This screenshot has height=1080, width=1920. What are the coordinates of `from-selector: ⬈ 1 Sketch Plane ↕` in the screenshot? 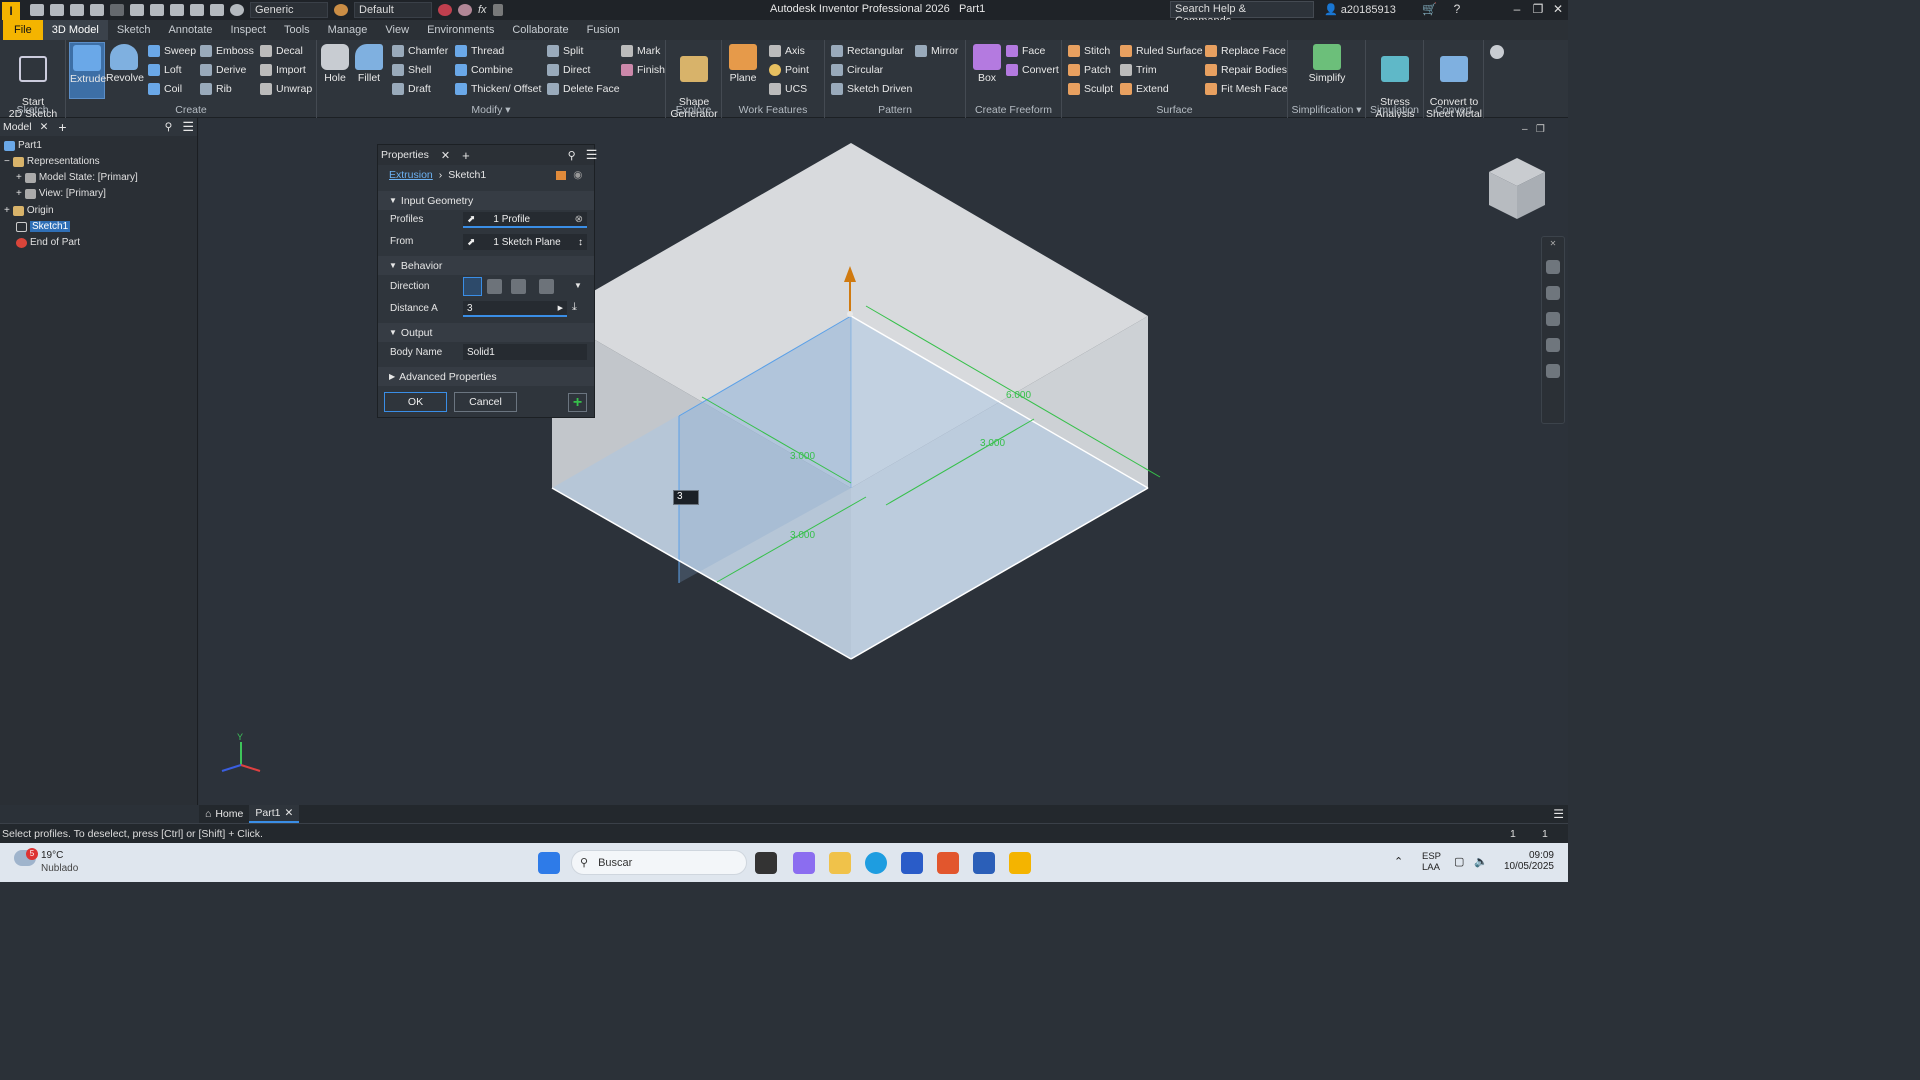 It's located at (525, 242).